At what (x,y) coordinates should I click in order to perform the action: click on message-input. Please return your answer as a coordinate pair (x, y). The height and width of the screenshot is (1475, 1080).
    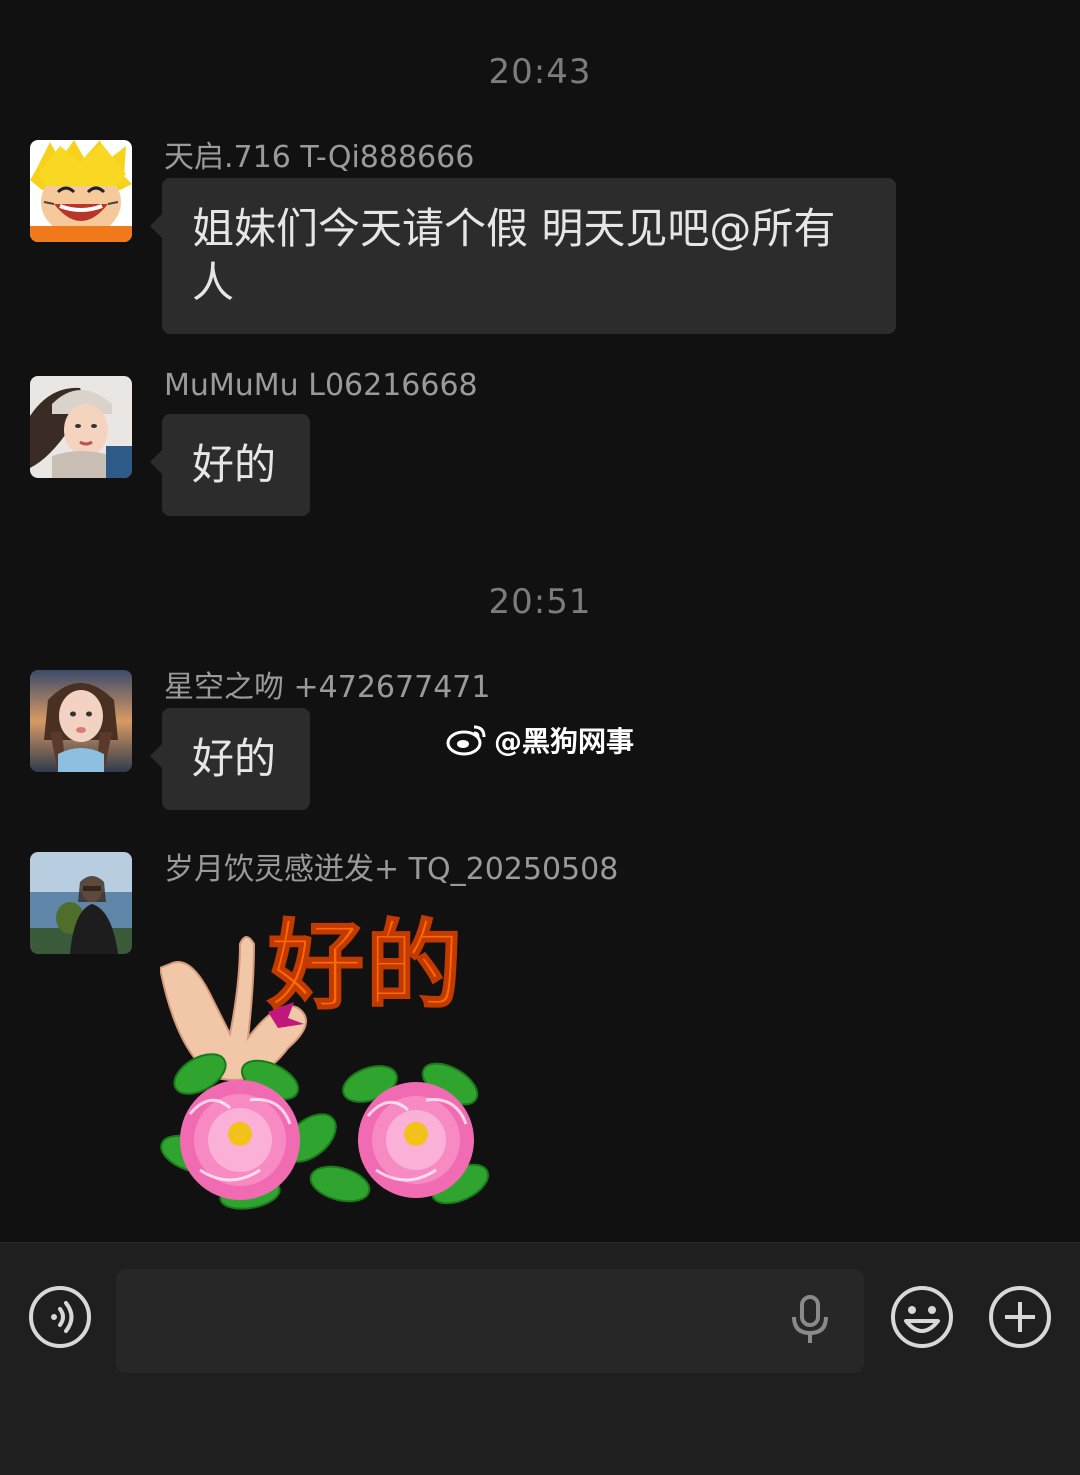
    Looking at the image, I should click on (490, 1321).